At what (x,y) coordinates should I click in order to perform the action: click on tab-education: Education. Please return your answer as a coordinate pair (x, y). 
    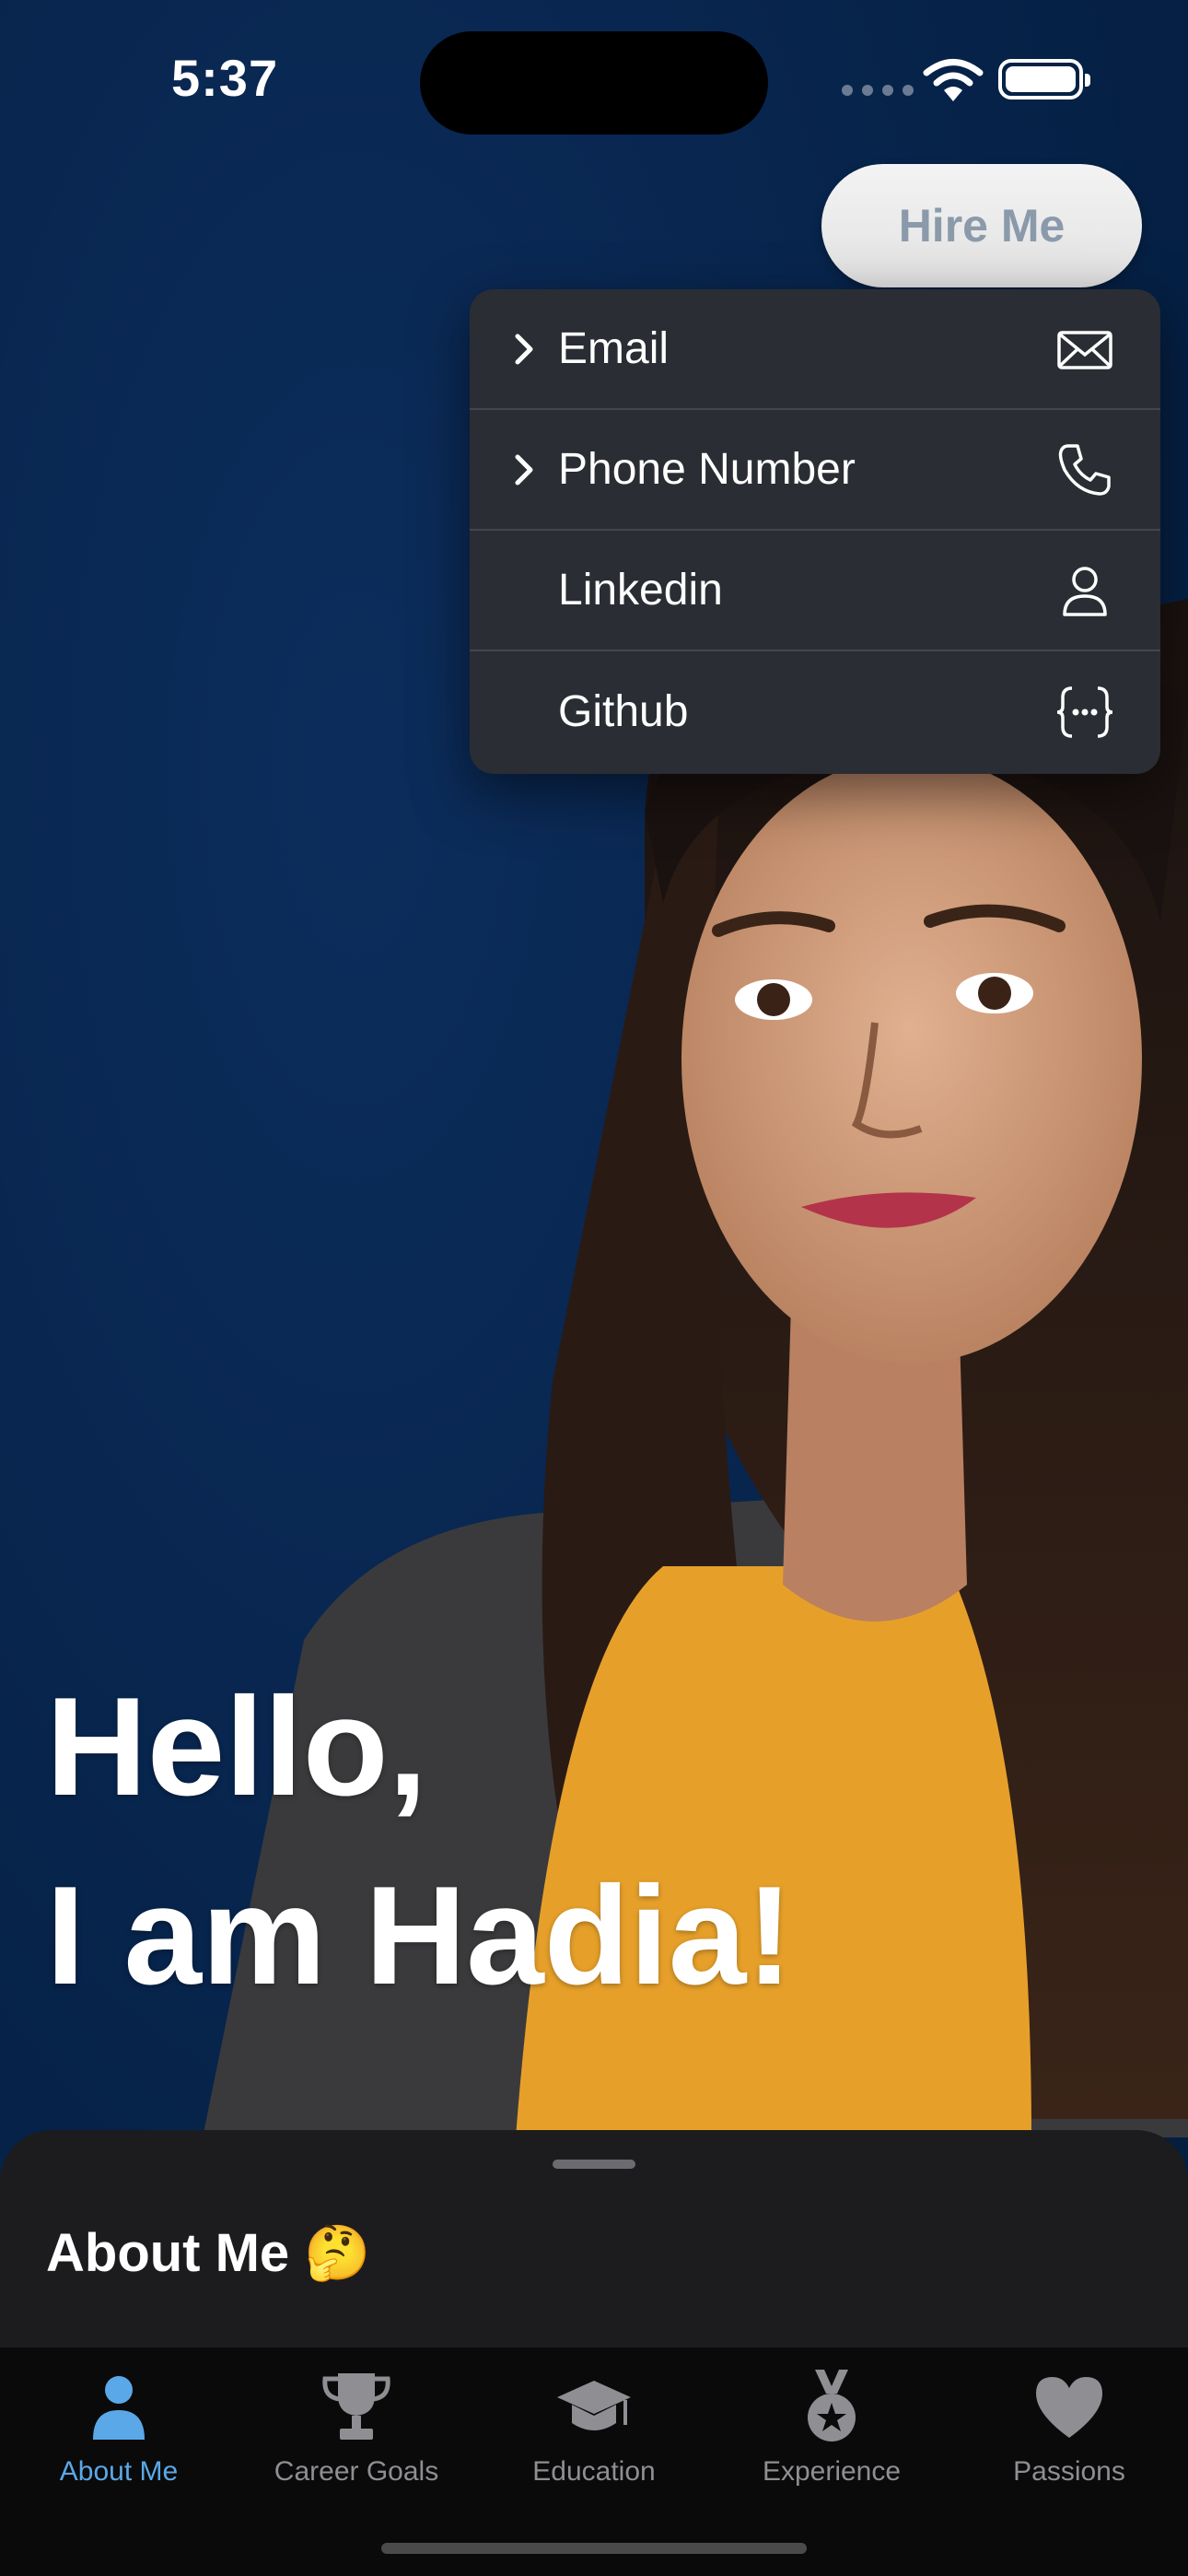
    Looking at the image, I should click on (594, 2428).